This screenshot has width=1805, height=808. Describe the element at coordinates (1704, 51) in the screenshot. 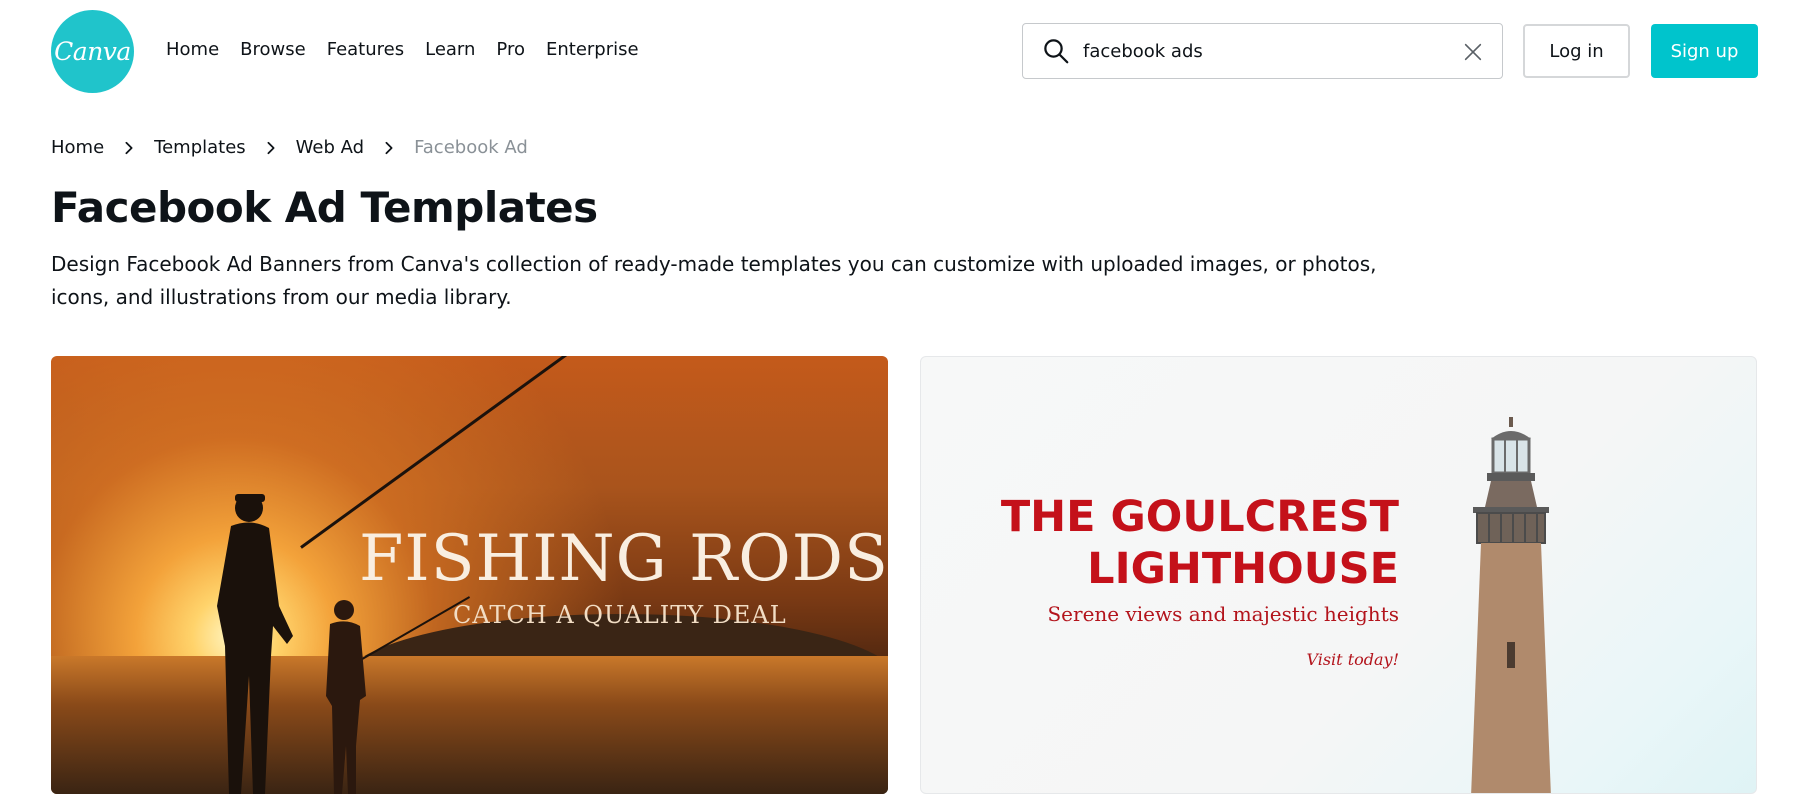

I see `signup-button: Sign up` at that location.